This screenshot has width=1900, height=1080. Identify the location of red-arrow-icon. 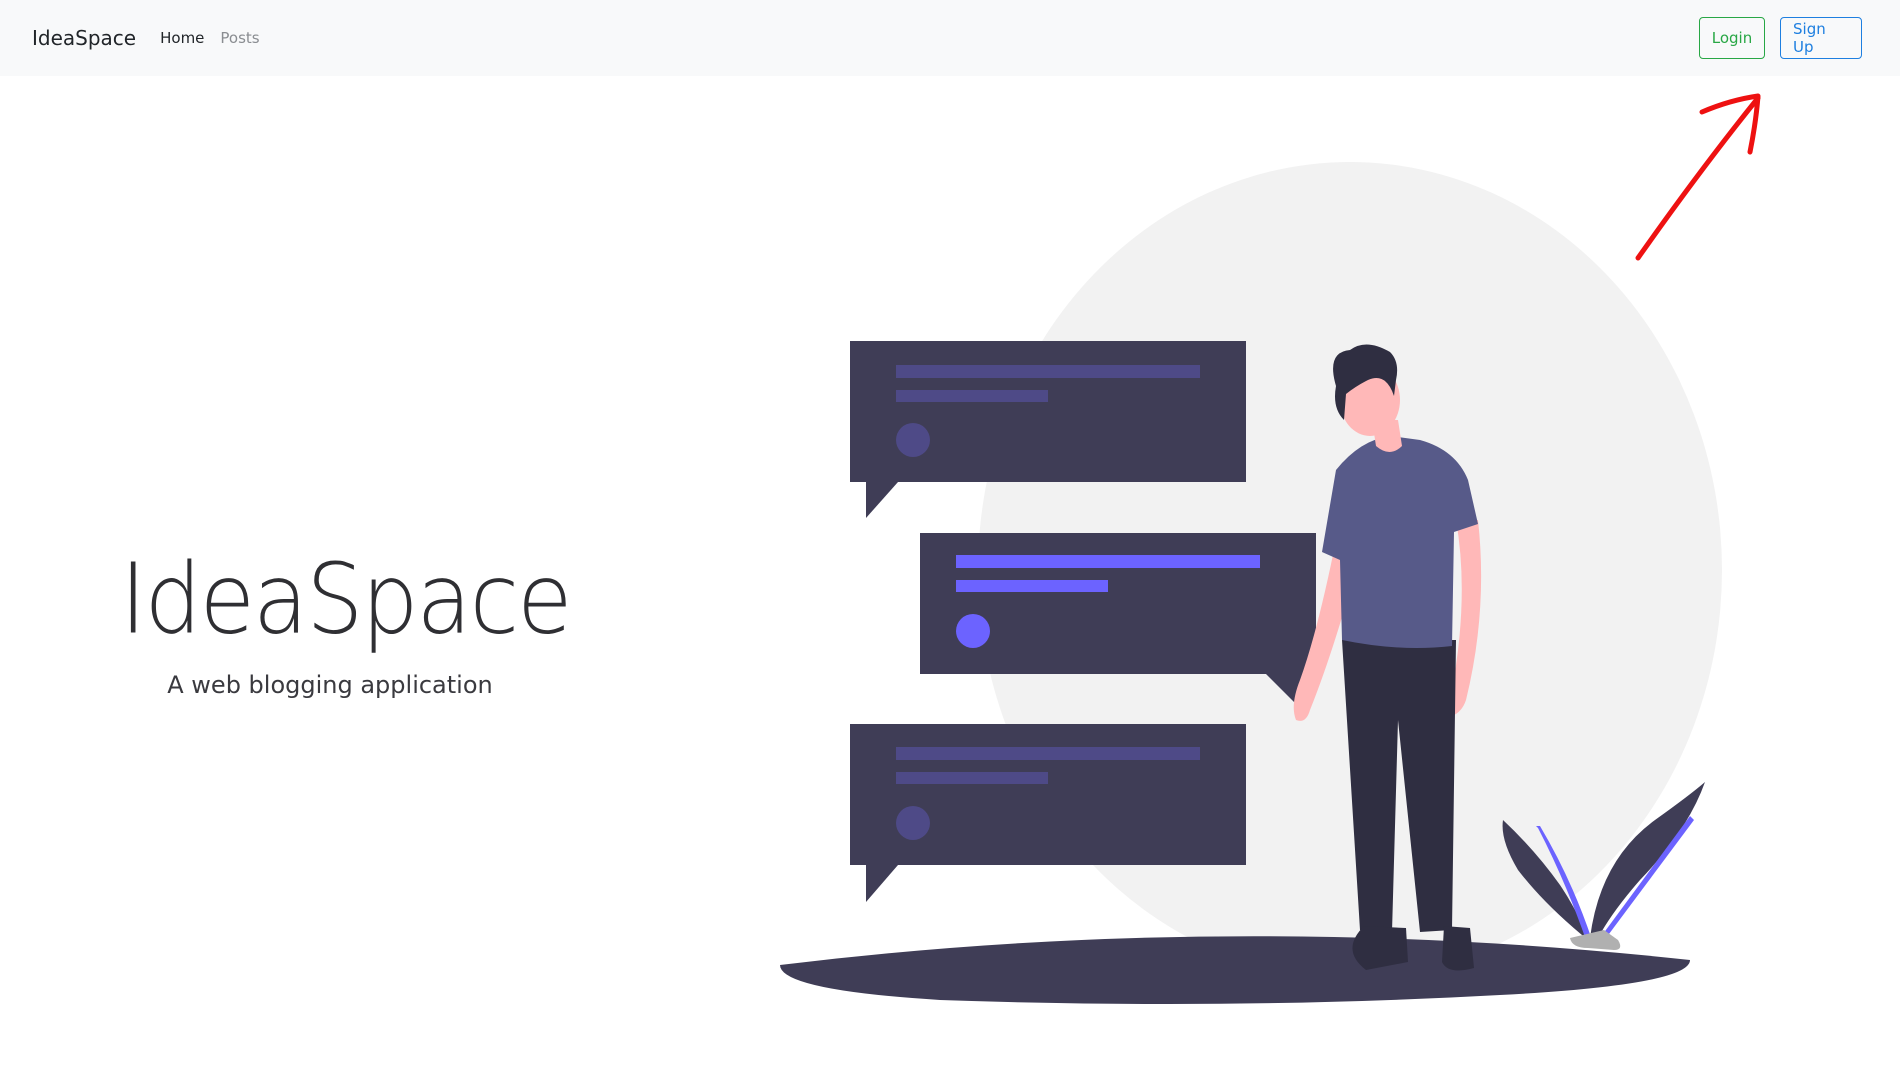
(1698, 177).